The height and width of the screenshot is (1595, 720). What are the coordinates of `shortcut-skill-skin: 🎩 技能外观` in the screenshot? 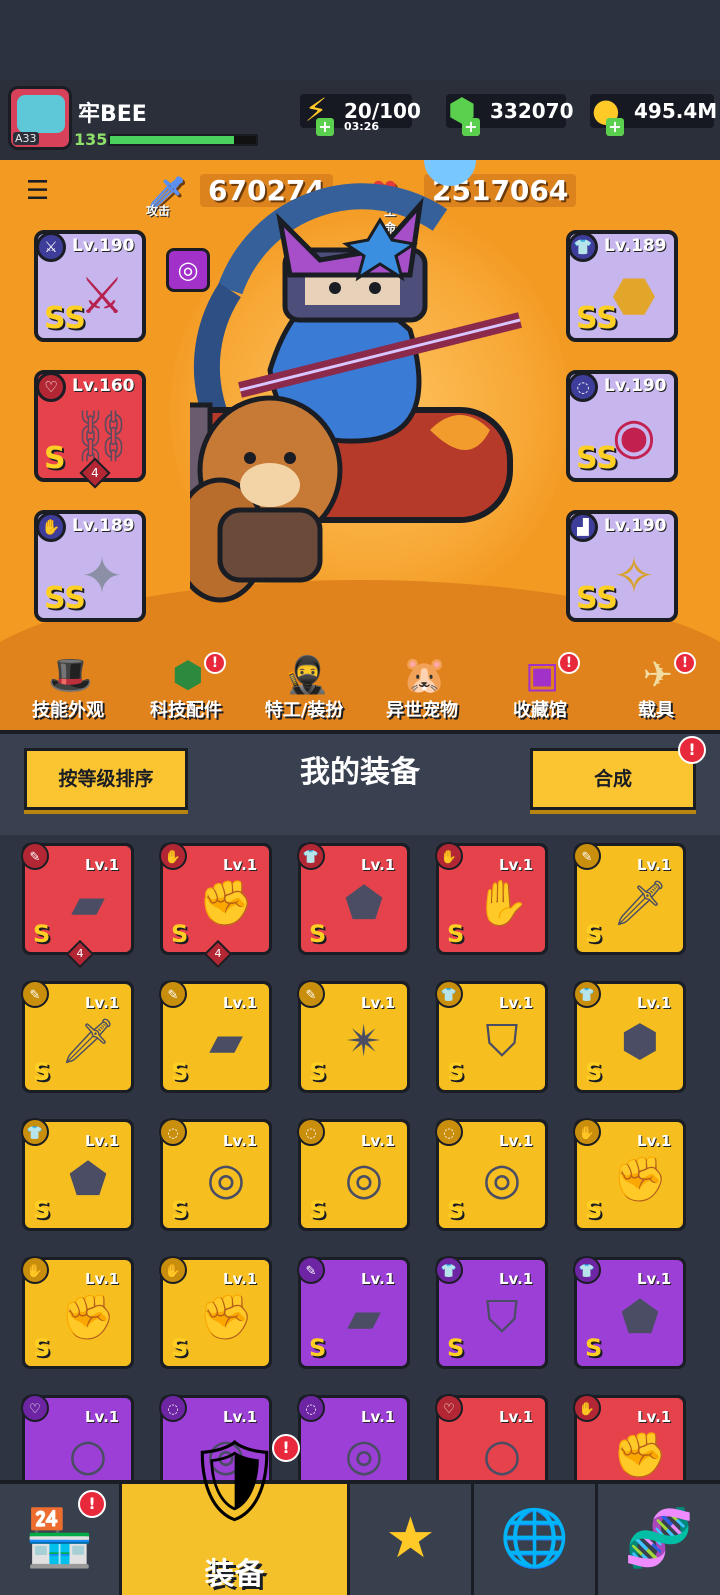 It's located at (68, 690).